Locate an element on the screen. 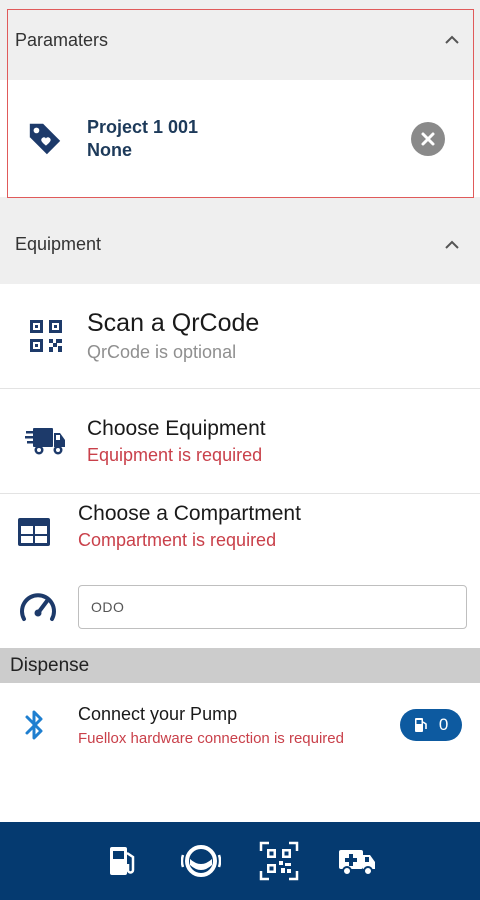  close-icon is located at coordinates (428, 138).